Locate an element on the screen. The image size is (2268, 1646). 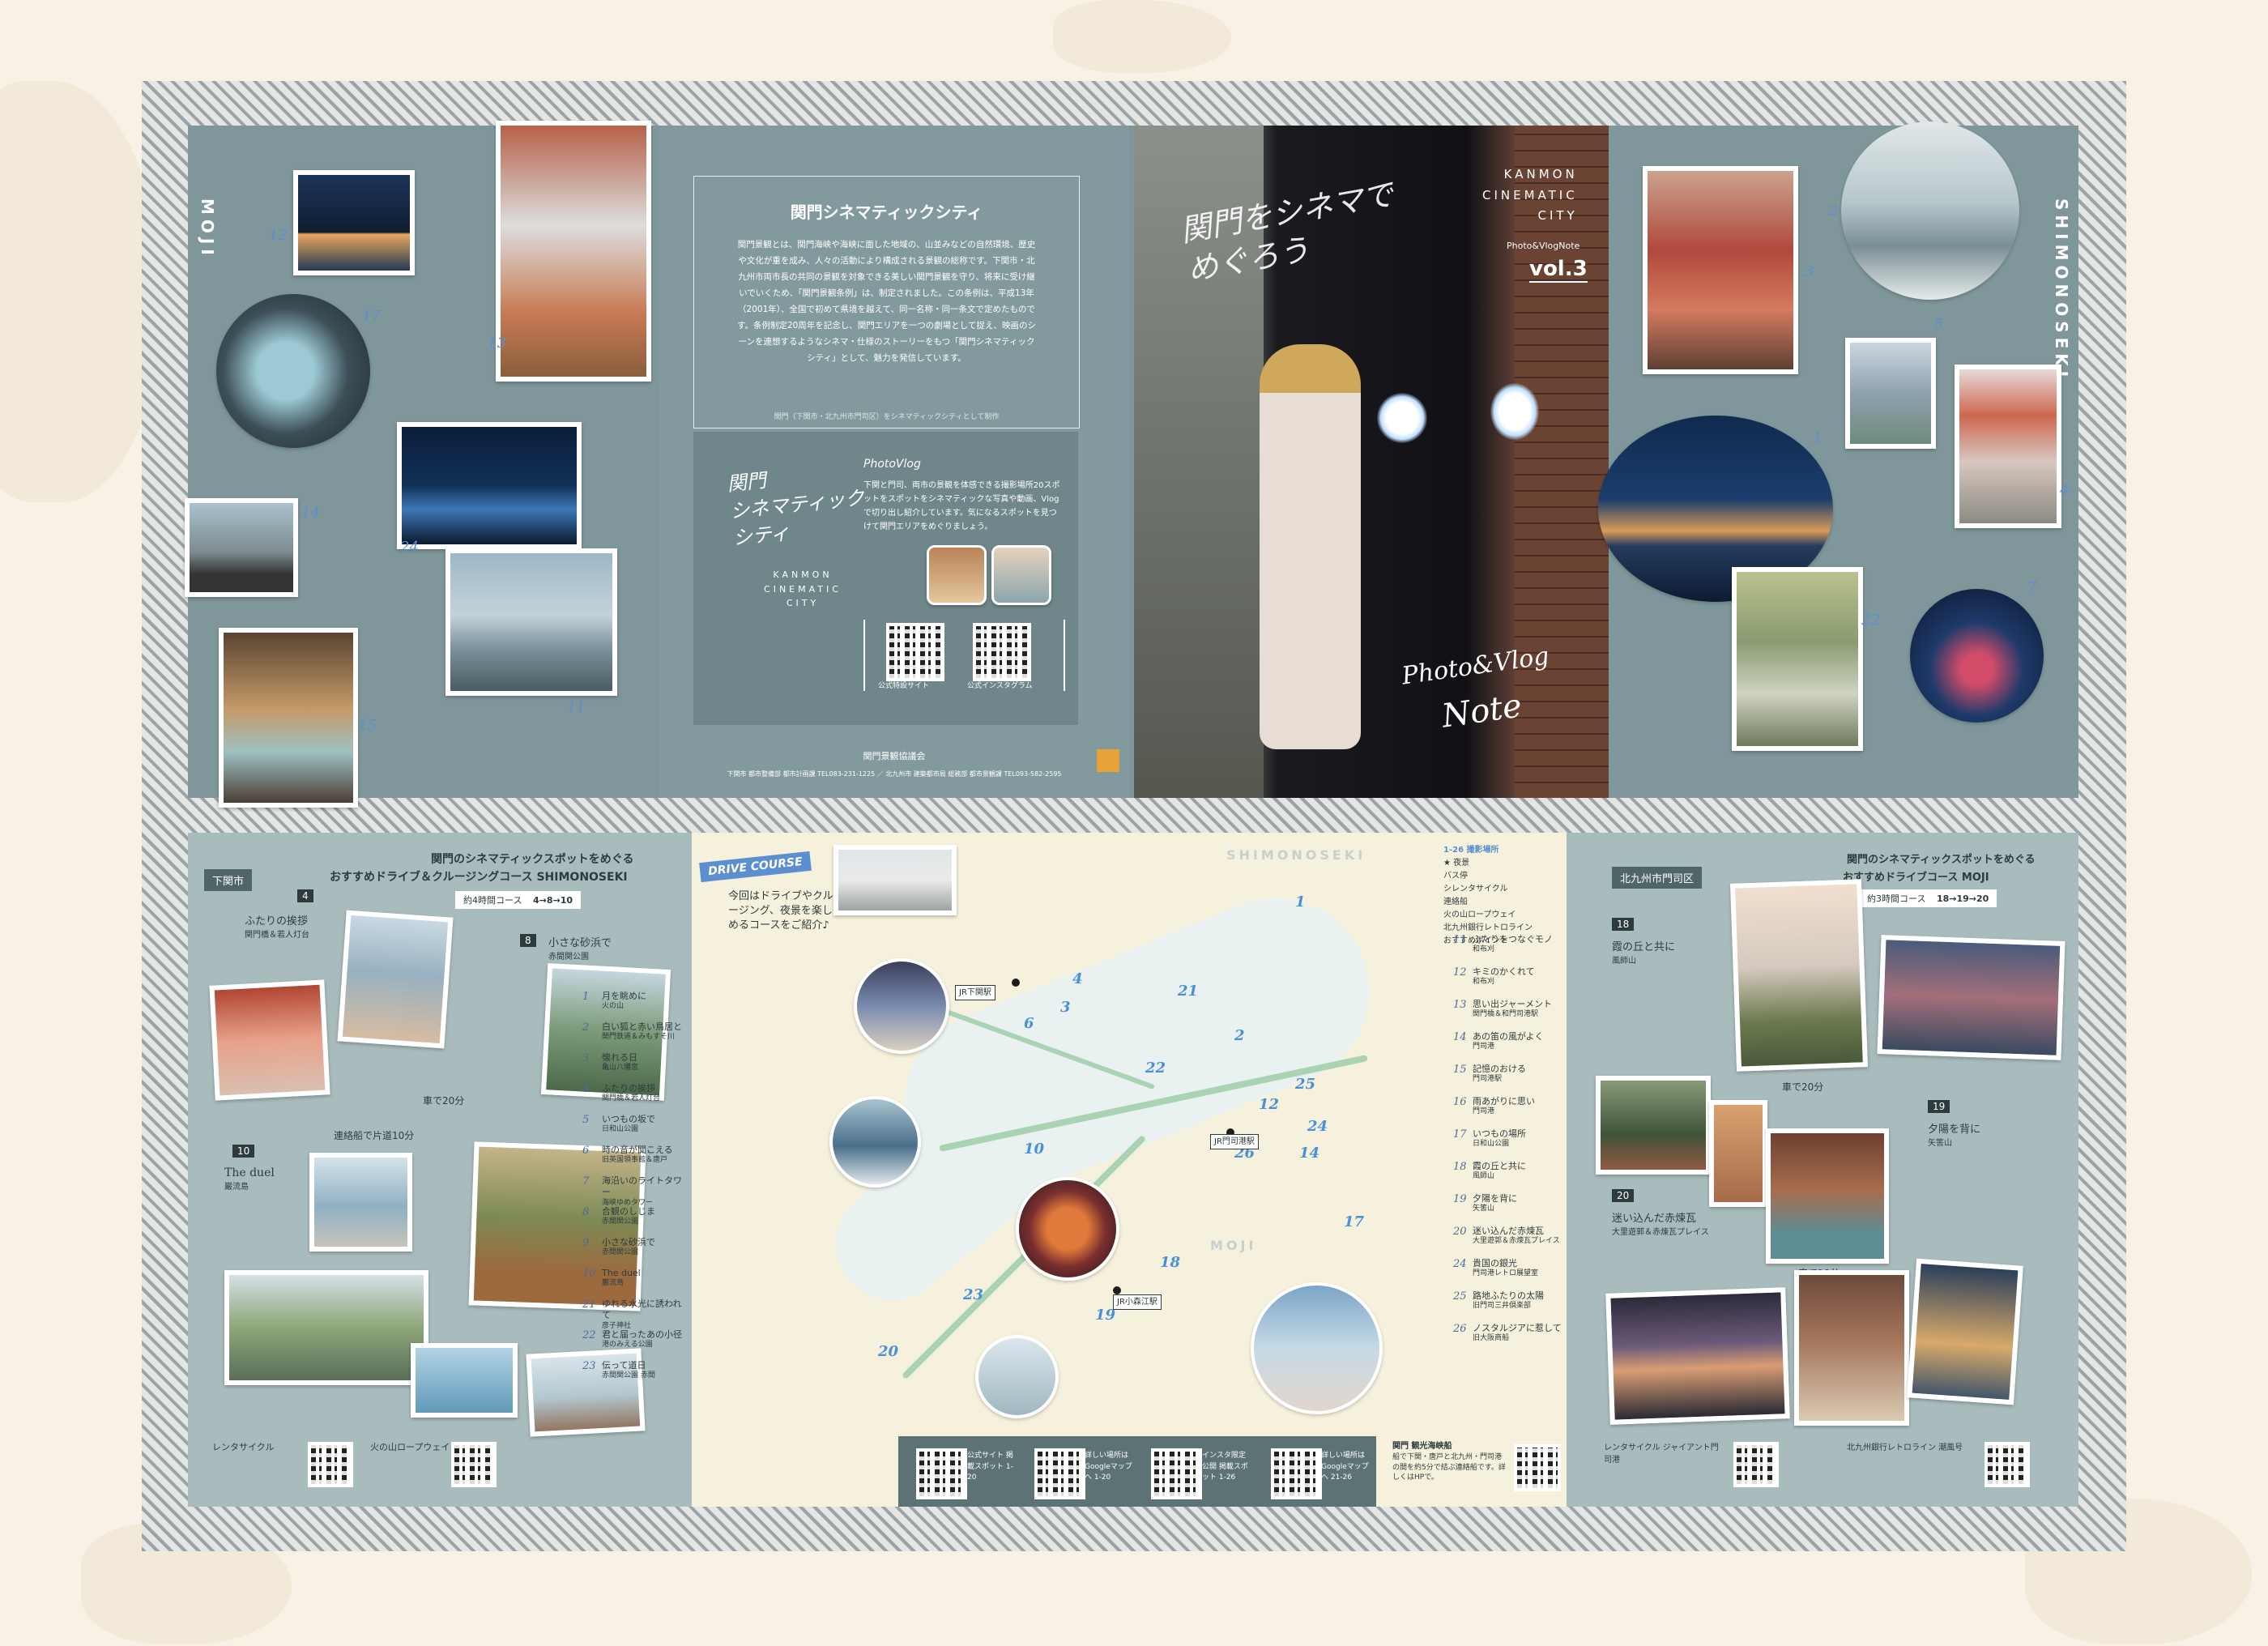
spot-list-item: 24 貴国の銀光 門司港レトロ展望室 is located at coordinates (1510, 1274).